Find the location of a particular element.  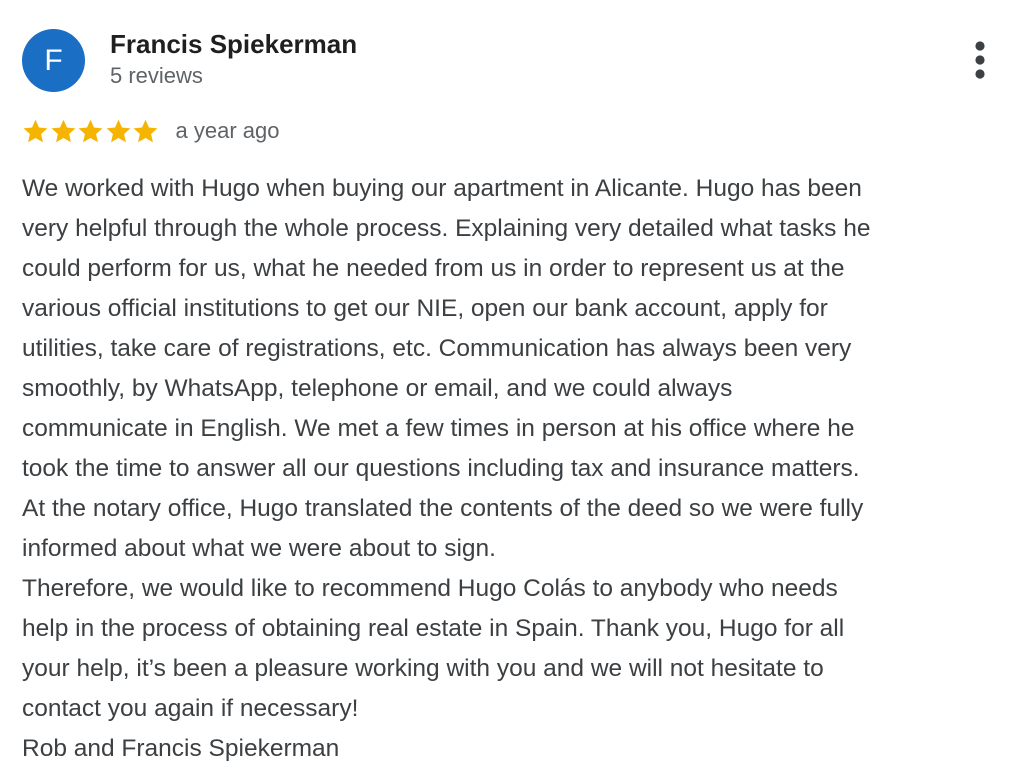

star-rating is located at coordinates (91, 131).